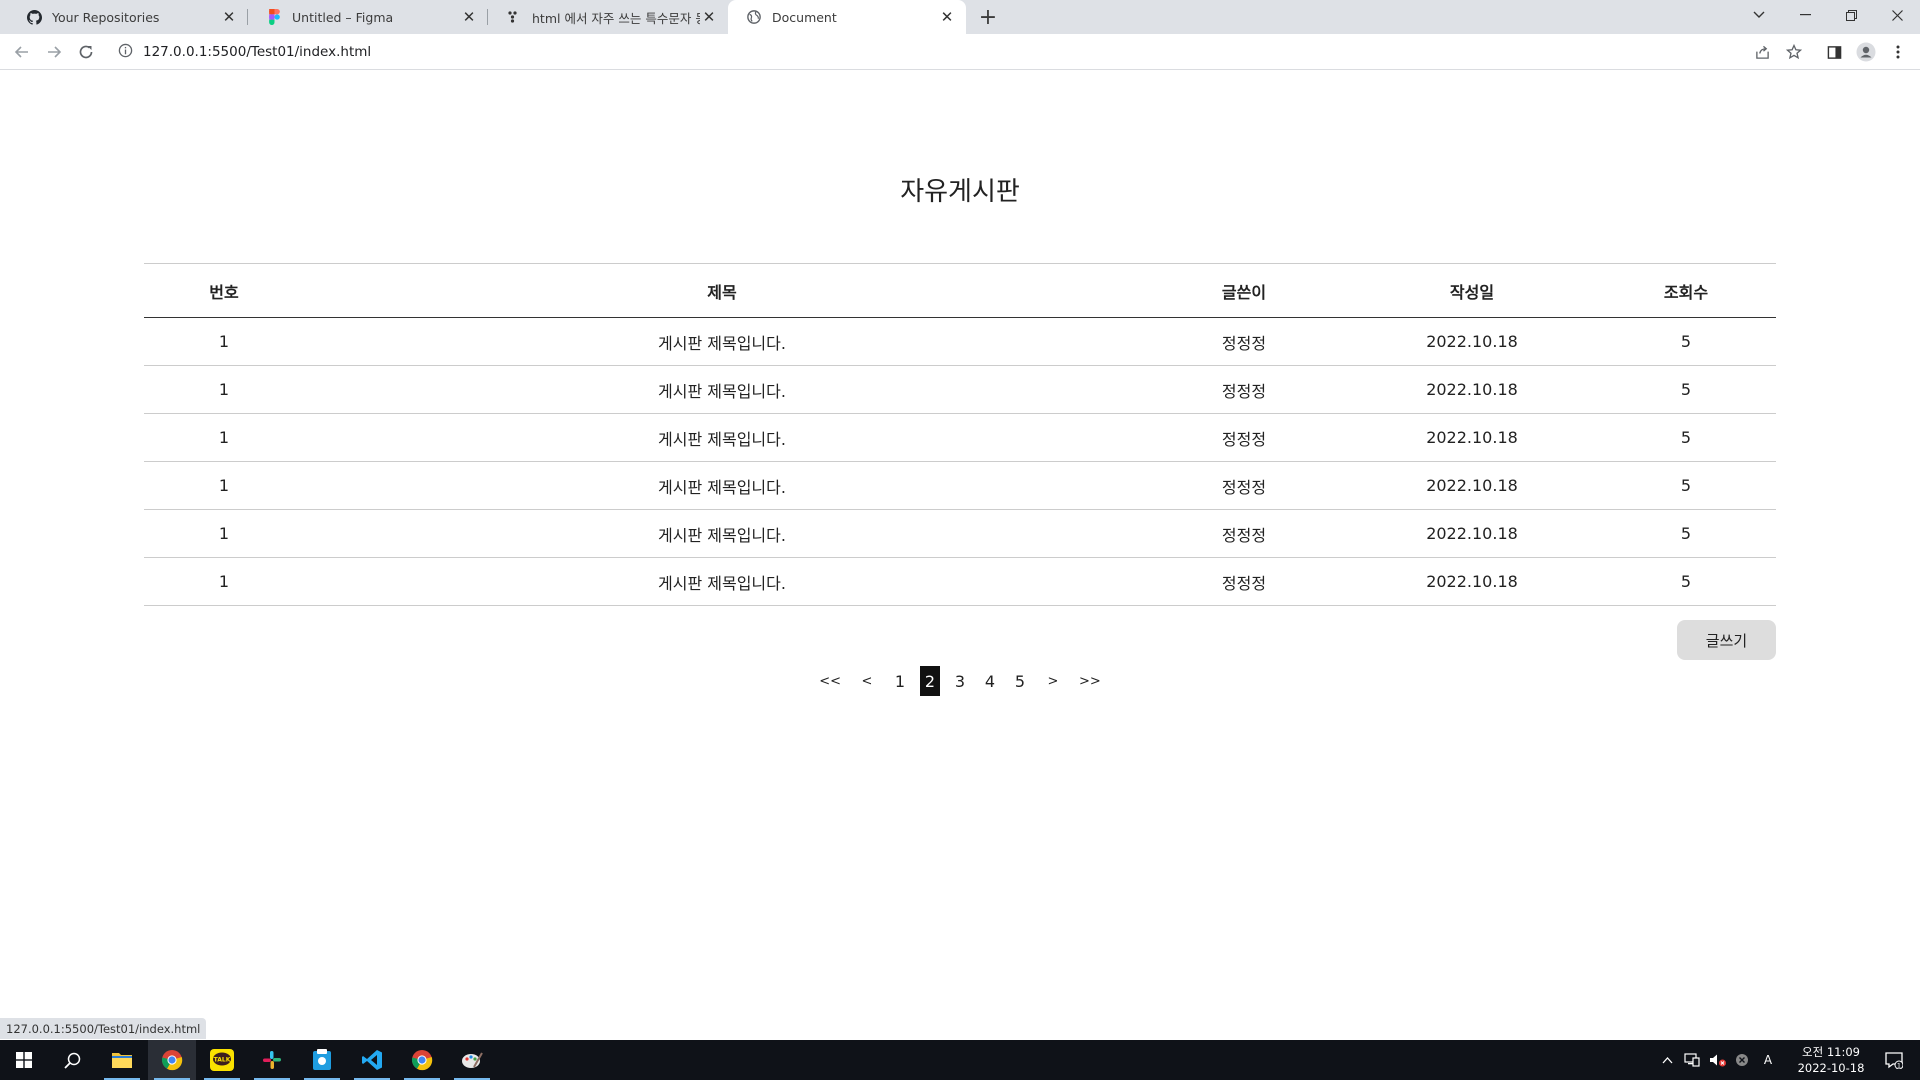 The width and height of the screenshot is (1920, 1080). Describe the element at coordinates (274, 17) in the screenshot. I see `figma-icon` at that location.